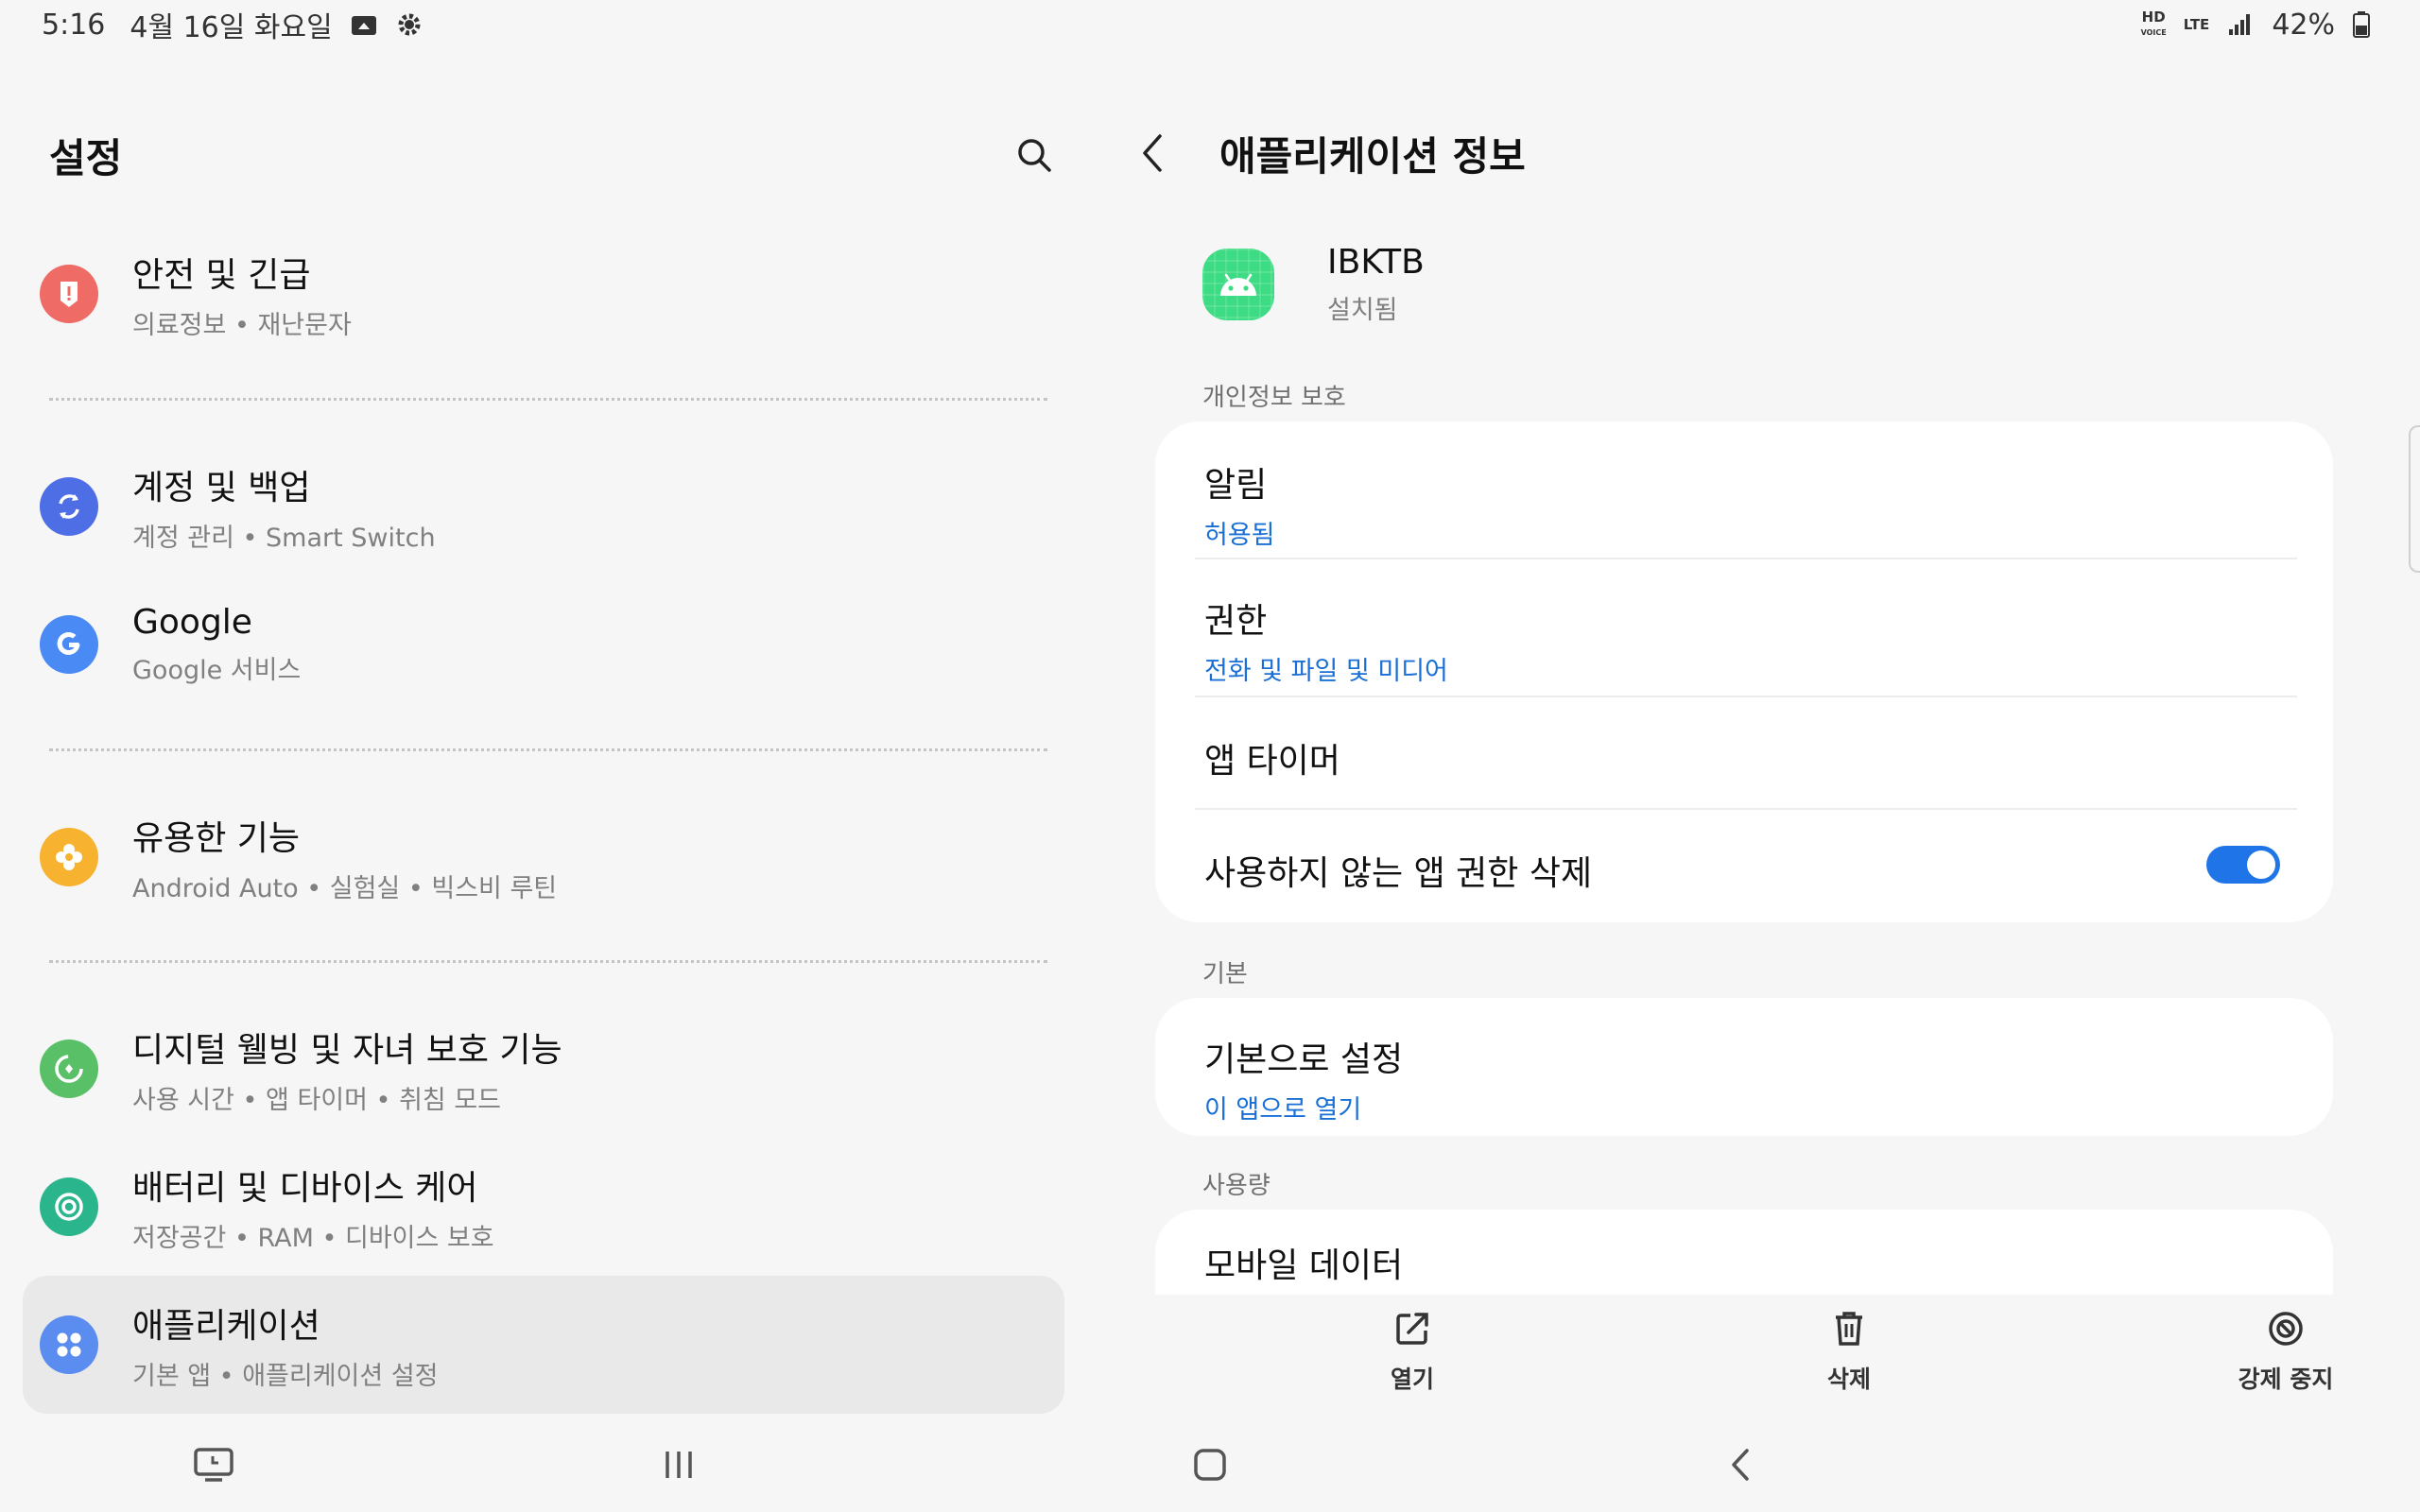  I want to click on battery-icon, so click(2366, 24).